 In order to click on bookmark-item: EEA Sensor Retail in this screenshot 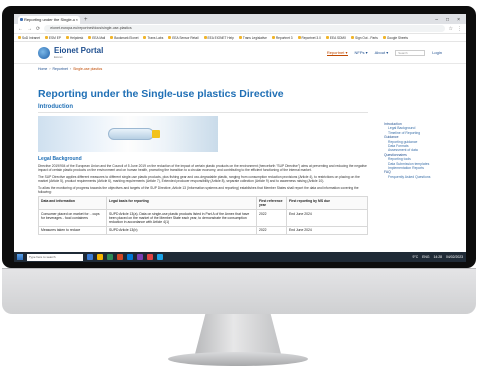, I will do `click(183, 38)`.